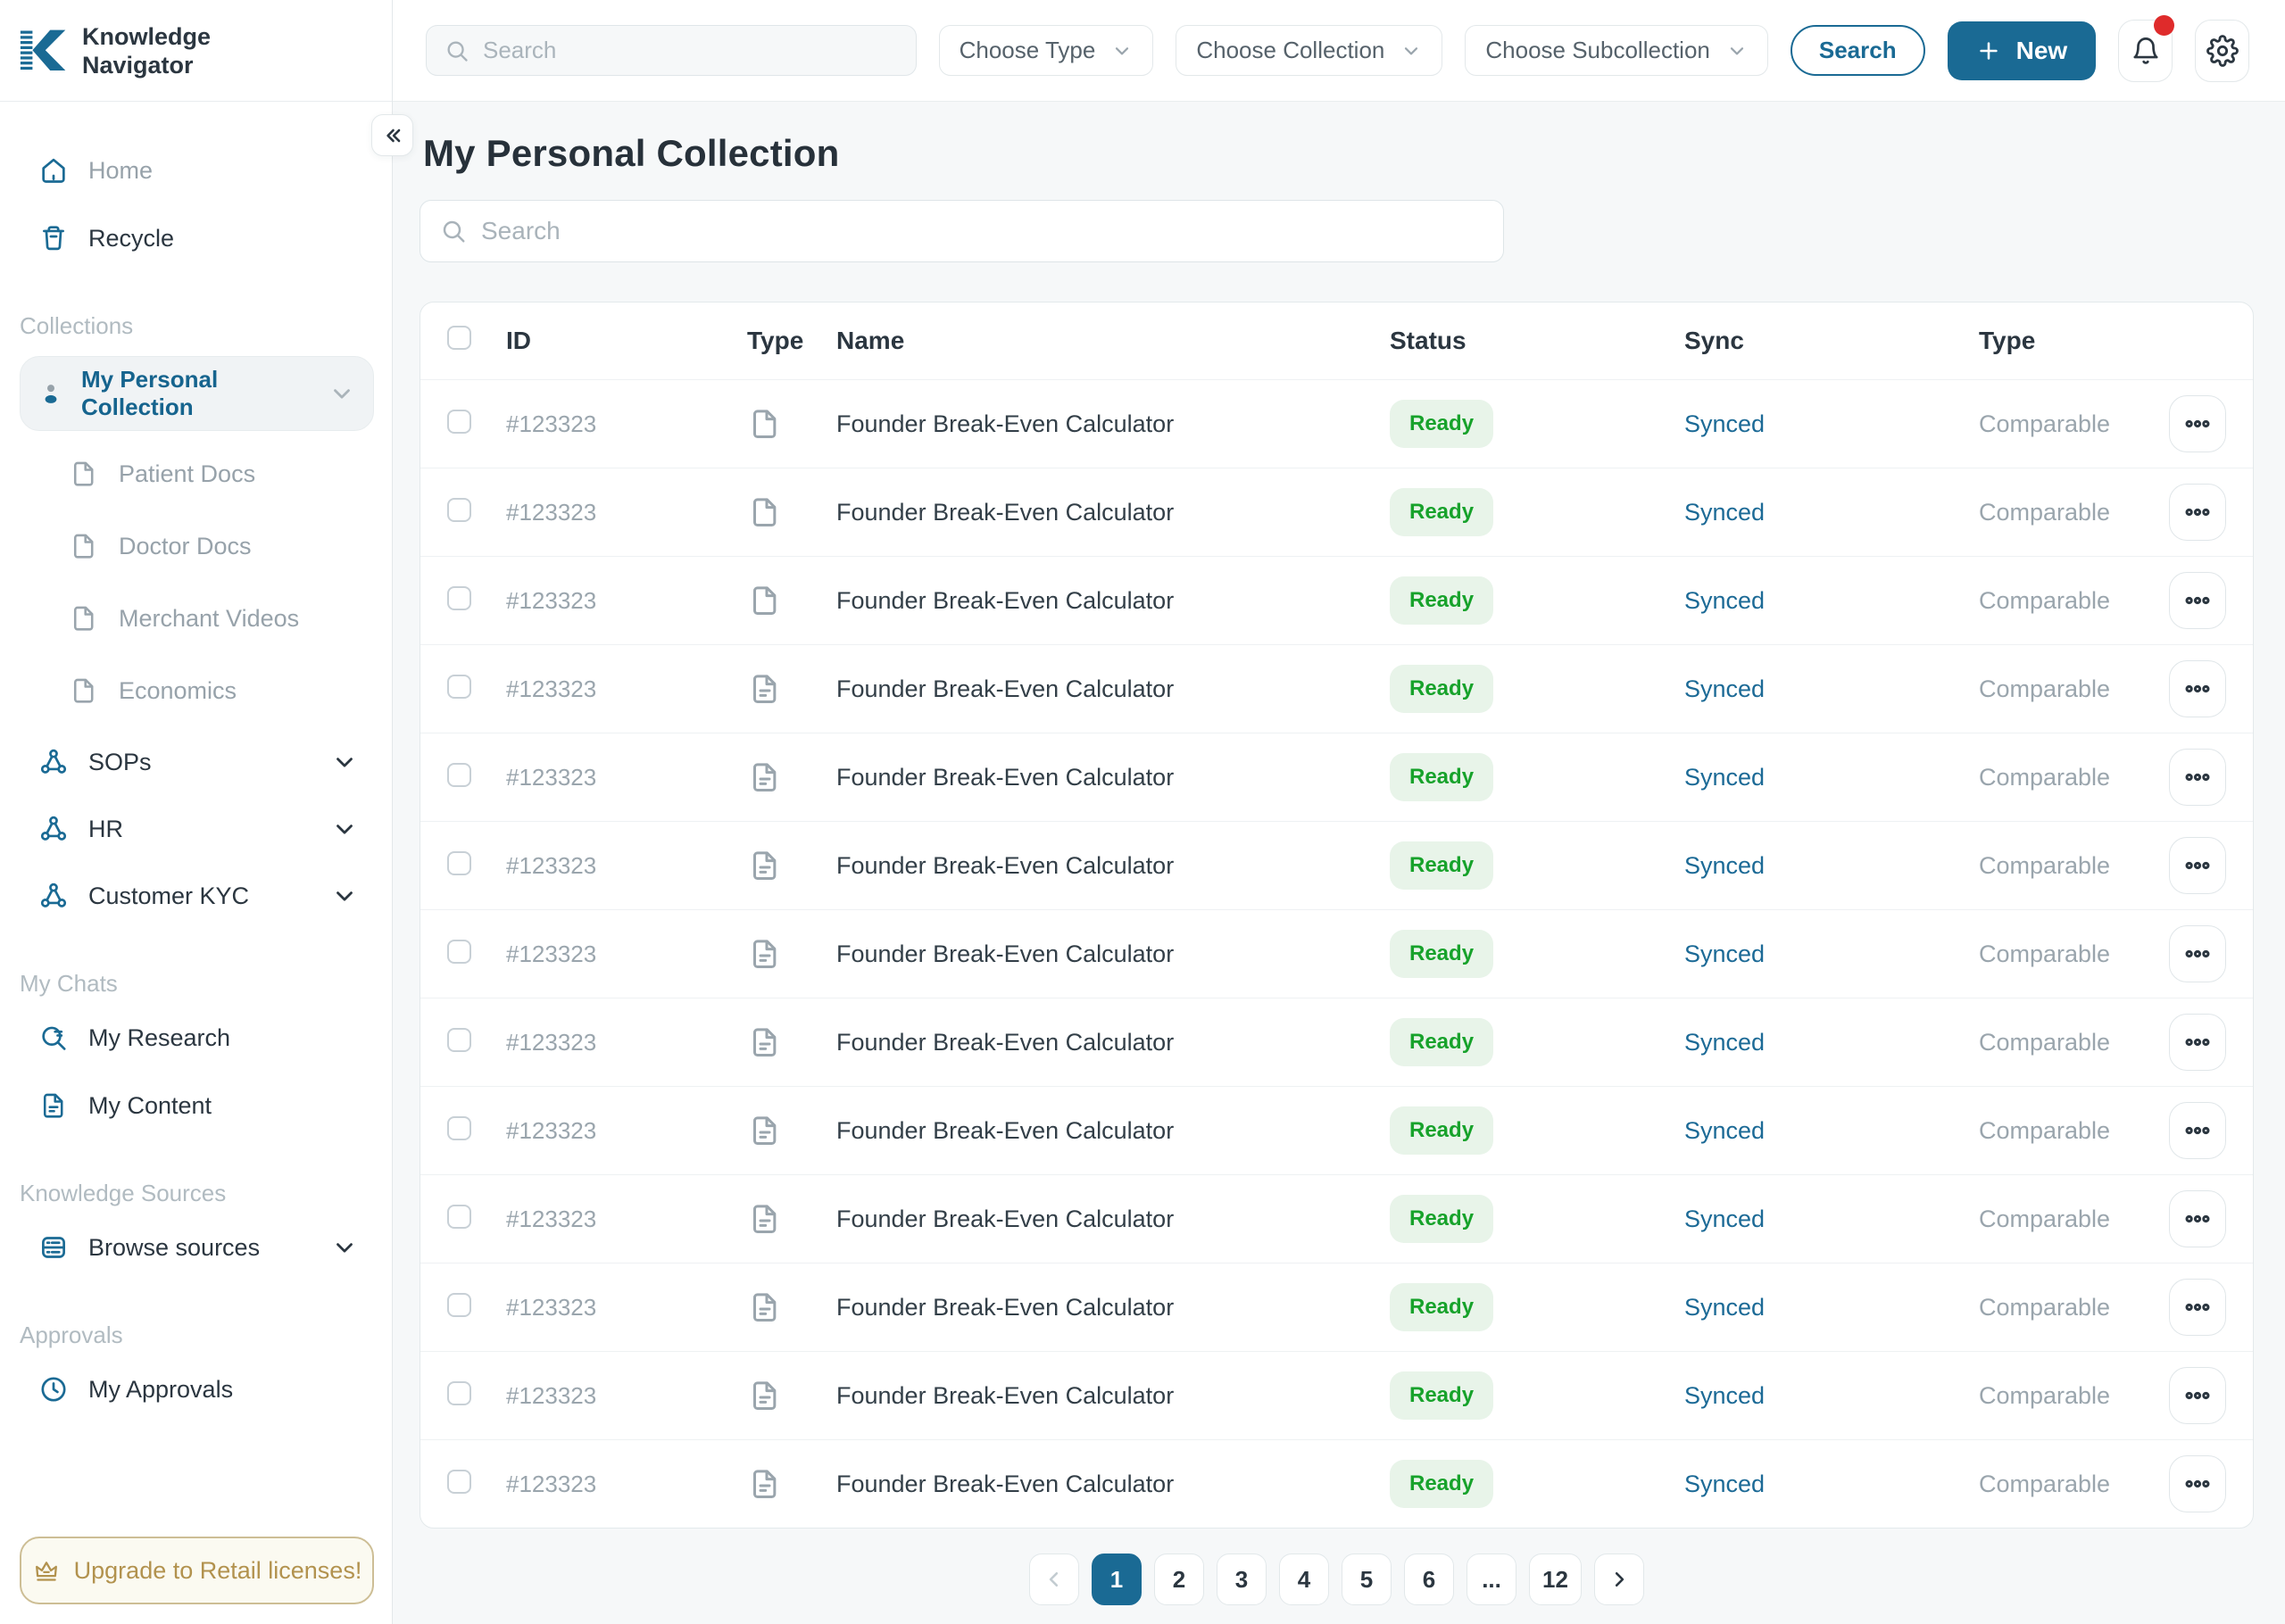  I want to click on sidebar-item-sops: SOPs, so click(197, 762).